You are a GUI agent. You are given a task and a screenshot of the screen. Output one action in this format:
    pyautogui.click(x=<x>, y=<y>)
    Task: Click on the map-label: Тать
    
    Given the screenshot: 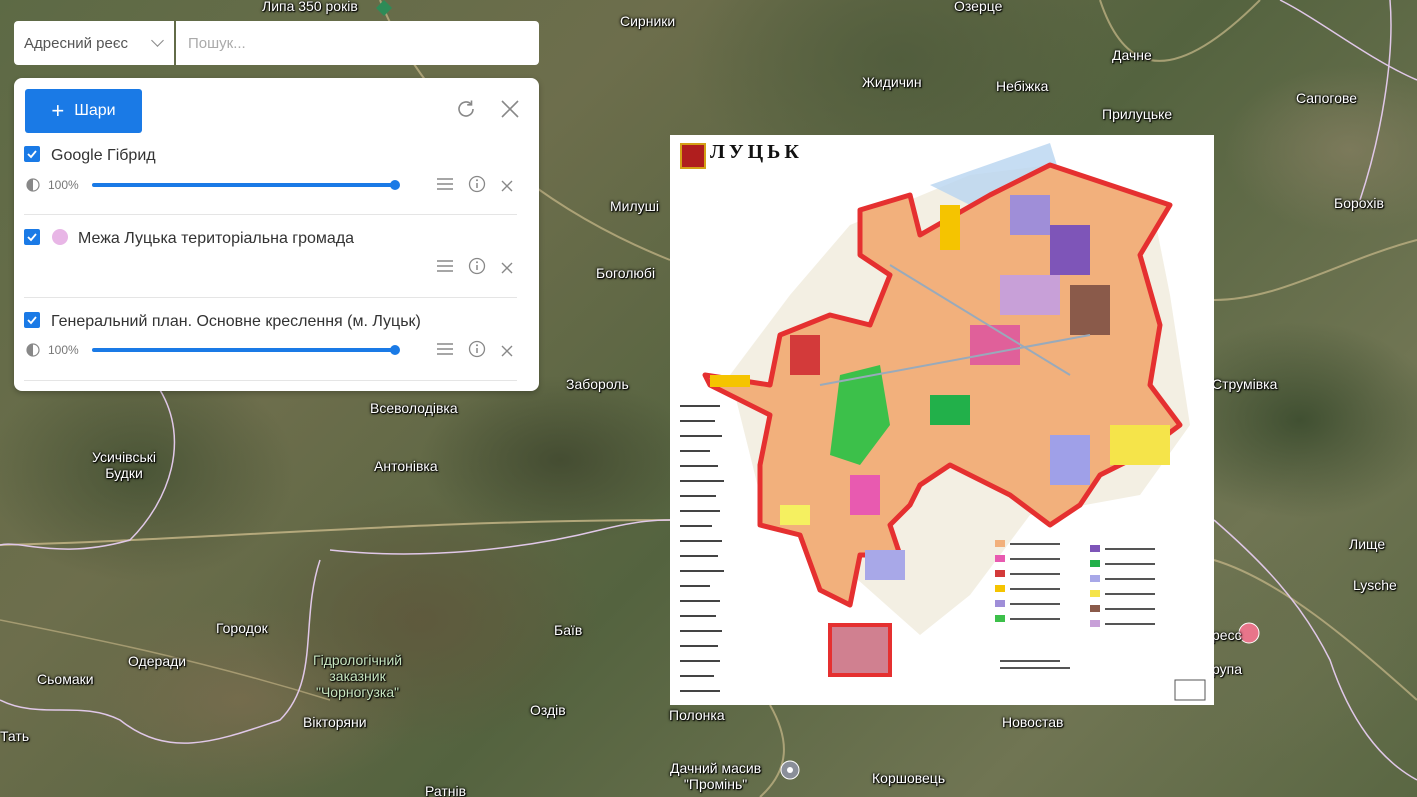 What is the action you would take?
    pyautogui.click(x=15, y=736)
    